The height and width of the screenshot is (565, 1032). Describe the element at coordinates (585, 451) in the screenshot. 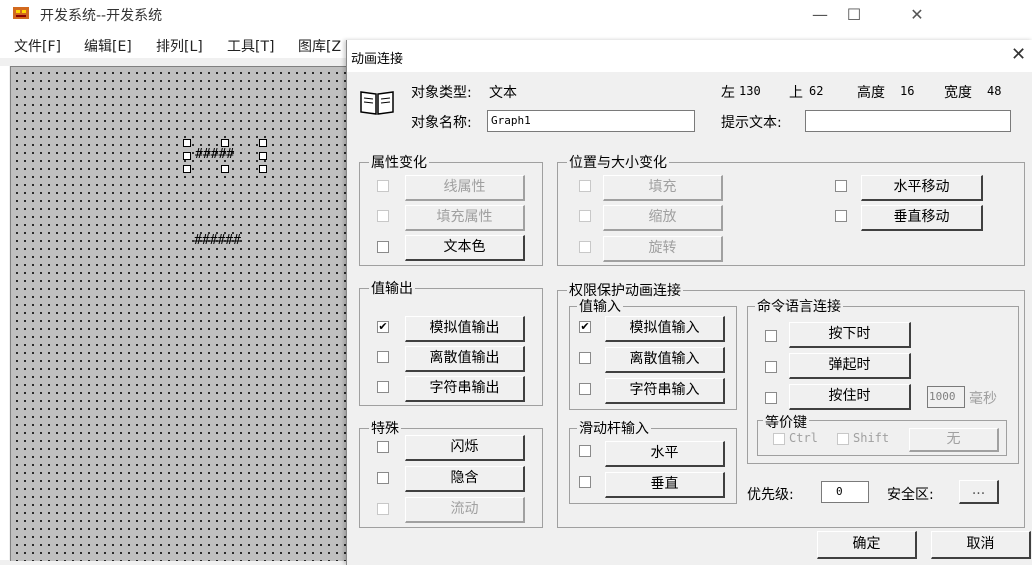

I see `horizontal-slider-checkbox` at that location.